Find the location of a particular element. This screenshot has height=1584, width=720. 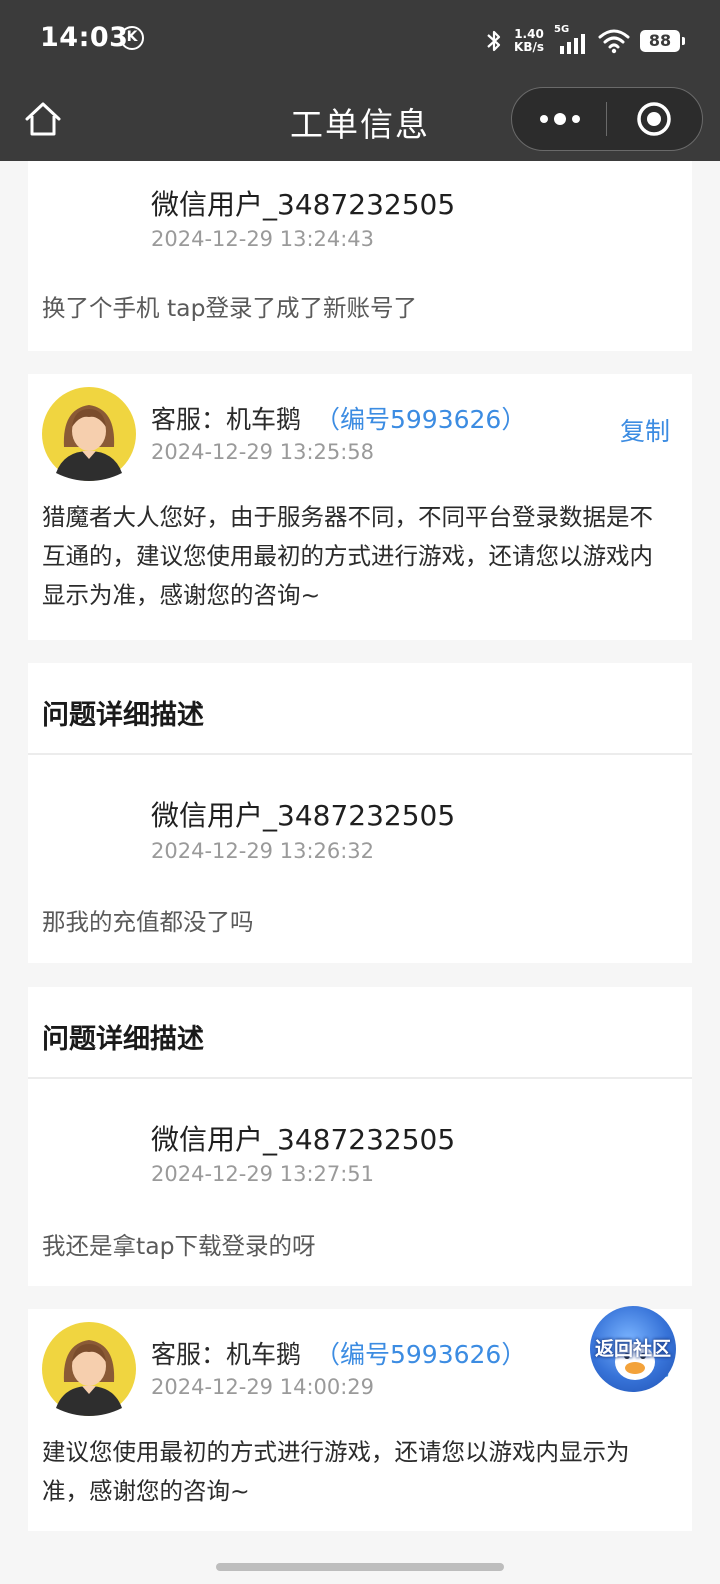

home-indicator is located at coordinates (360, 1567).